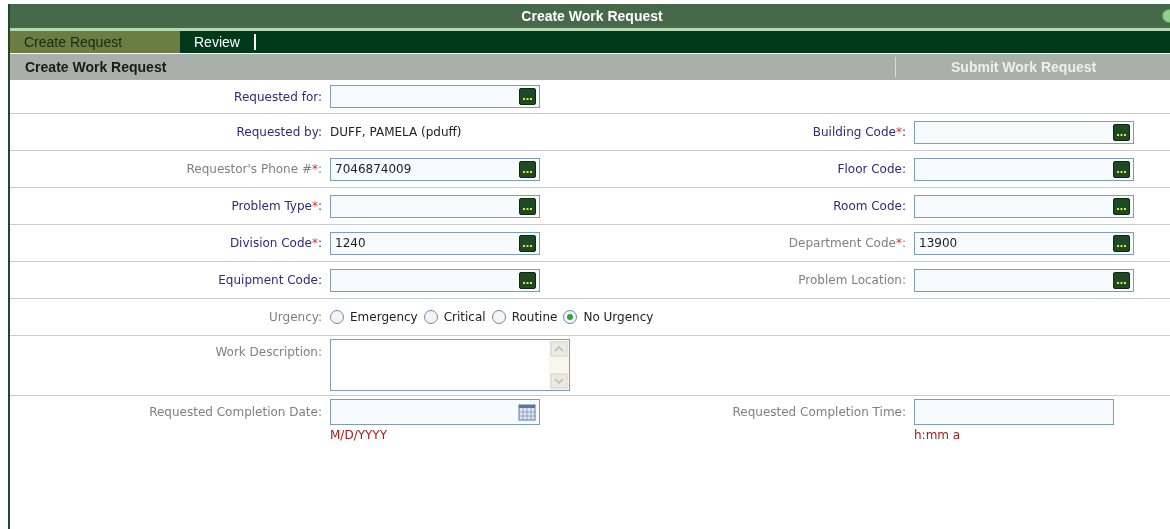  What do you see at coordinates (618, 317) in the screenshot?
I see `radio-label: No Urgency` at bounding box center [618, 317].